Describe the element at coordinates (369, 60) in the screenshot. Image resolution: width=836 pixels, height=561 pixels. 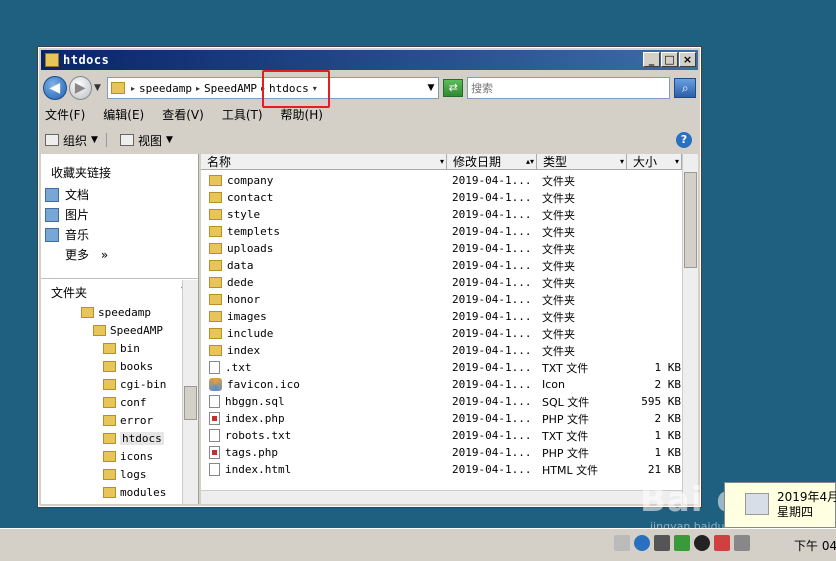
I see `title-bar: htdocs _ □ ×` at that location.